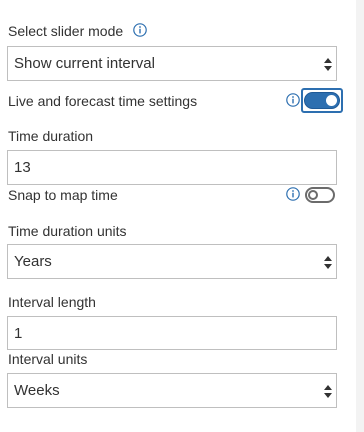 This screenshot has width=364, height=432. What do you see at coordinates (66, 31) in the screenshot?
I see `slider-mode-label: Select slider mode` at bounding box center [66, 31].